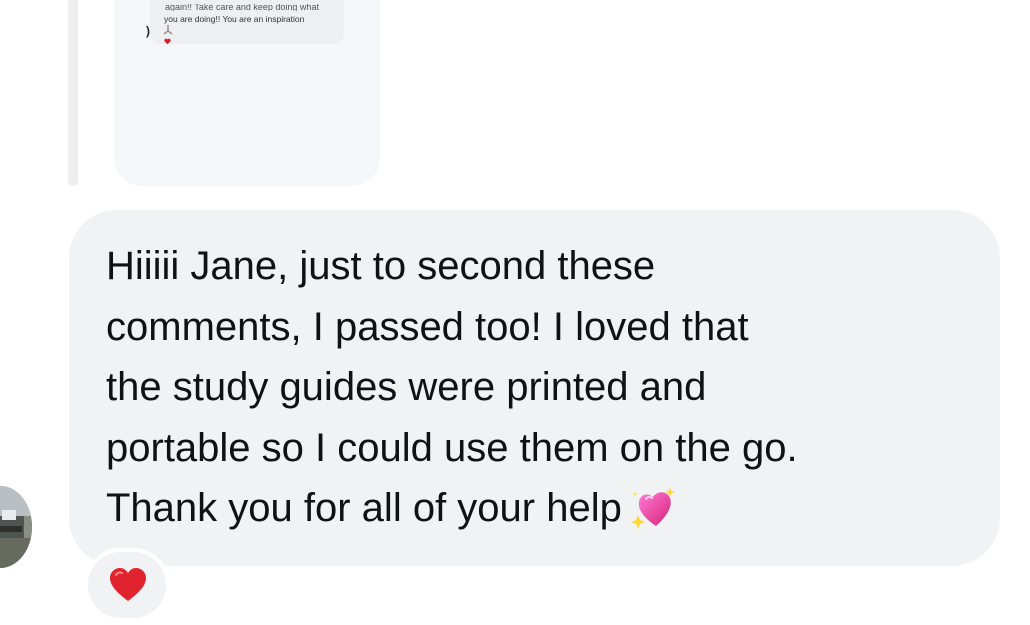 The height and width of the screenshot is (625, 1030). I want to click on red-heart-icon, so click(128, 587).